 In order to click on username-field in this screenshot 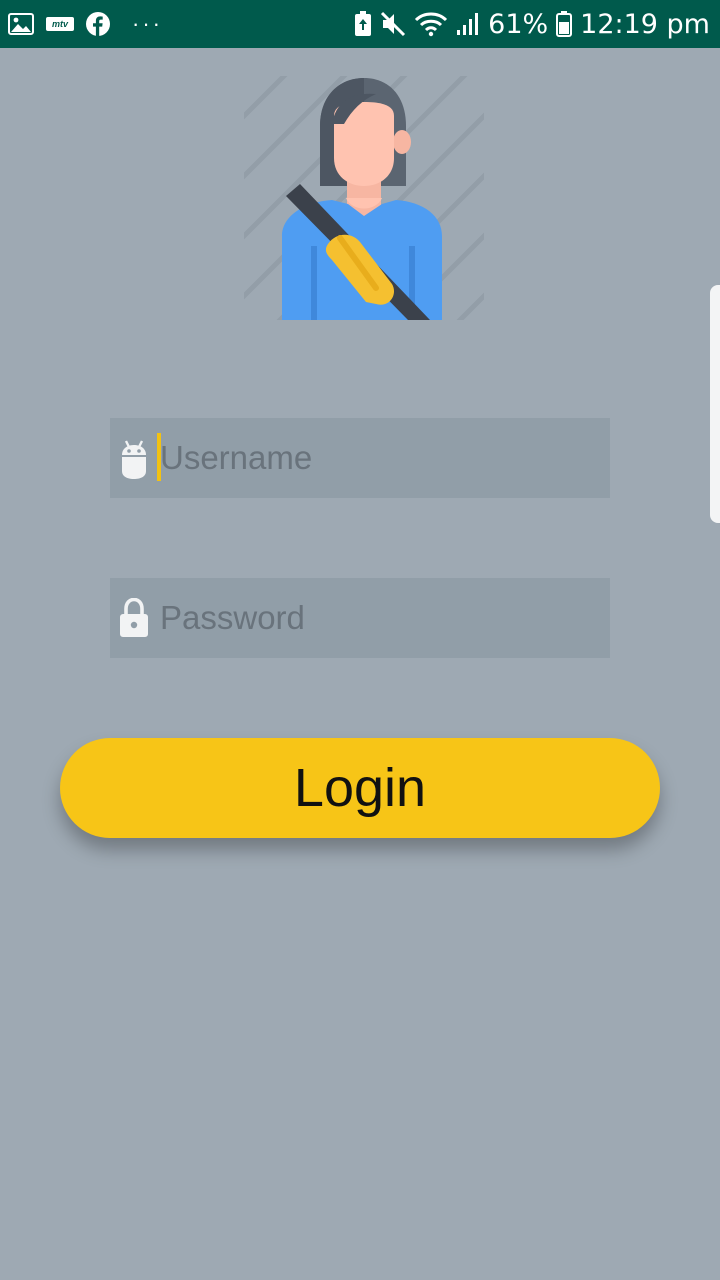, I will do `click(360, 458)`.